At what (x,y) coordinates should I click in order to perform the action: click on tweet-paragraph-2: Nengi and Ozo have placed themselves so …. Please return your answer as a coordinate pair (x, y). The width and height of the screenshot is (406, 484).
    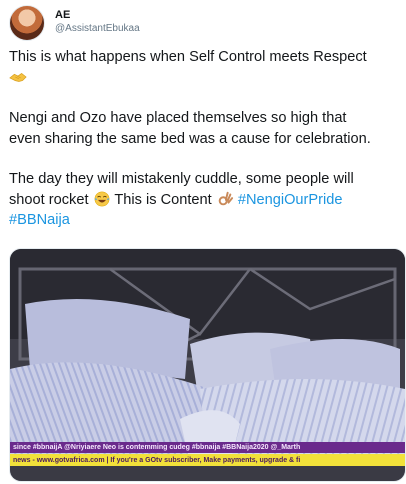
    Looking at the image, I should click on (205, 128).